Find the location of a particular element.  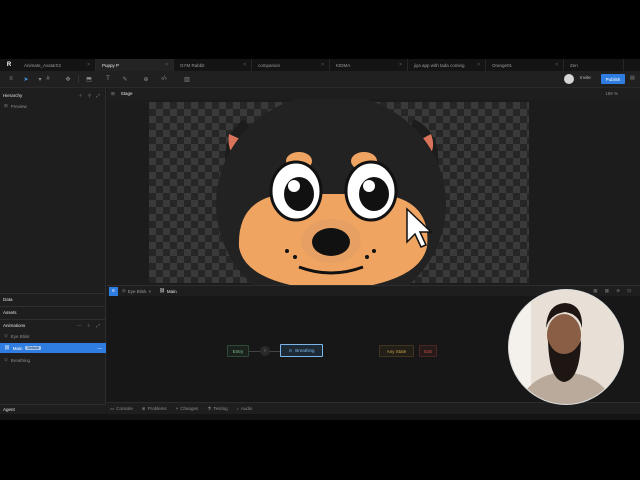

tab-gym-rabbit: GYM Rabbit × is located at coordinates (213, 65).